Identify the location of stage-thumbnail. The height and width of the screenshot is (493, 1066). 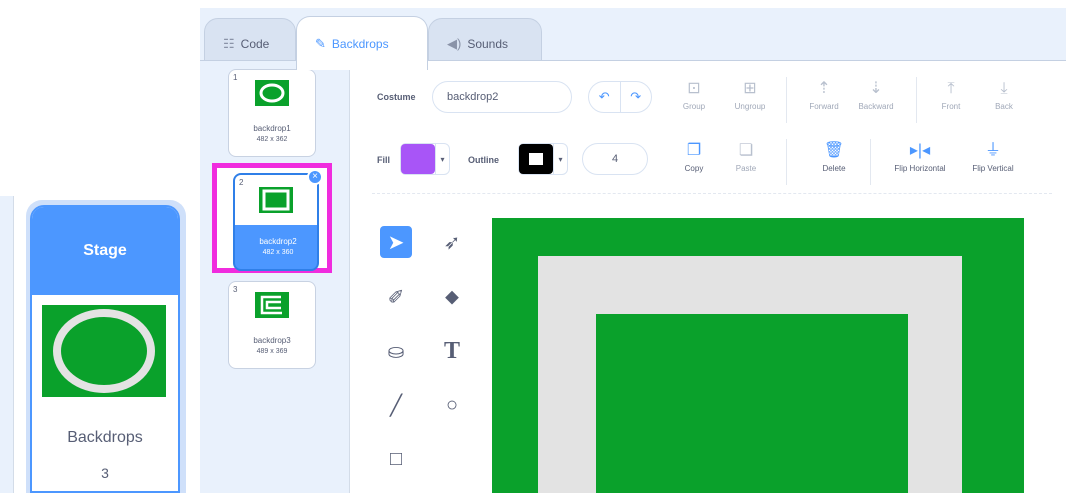
(104, 351).